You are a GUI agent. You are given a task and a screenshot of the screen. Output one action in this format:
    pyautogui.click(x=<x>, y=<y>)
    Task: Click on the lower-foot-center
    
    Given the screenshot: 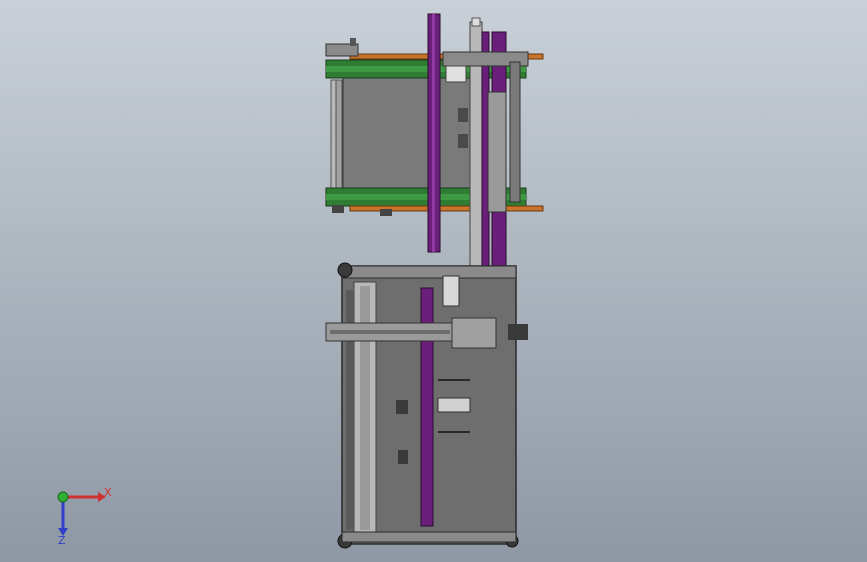 What is the action you would take?
    pyautogui.click(x=386, y=212)
    